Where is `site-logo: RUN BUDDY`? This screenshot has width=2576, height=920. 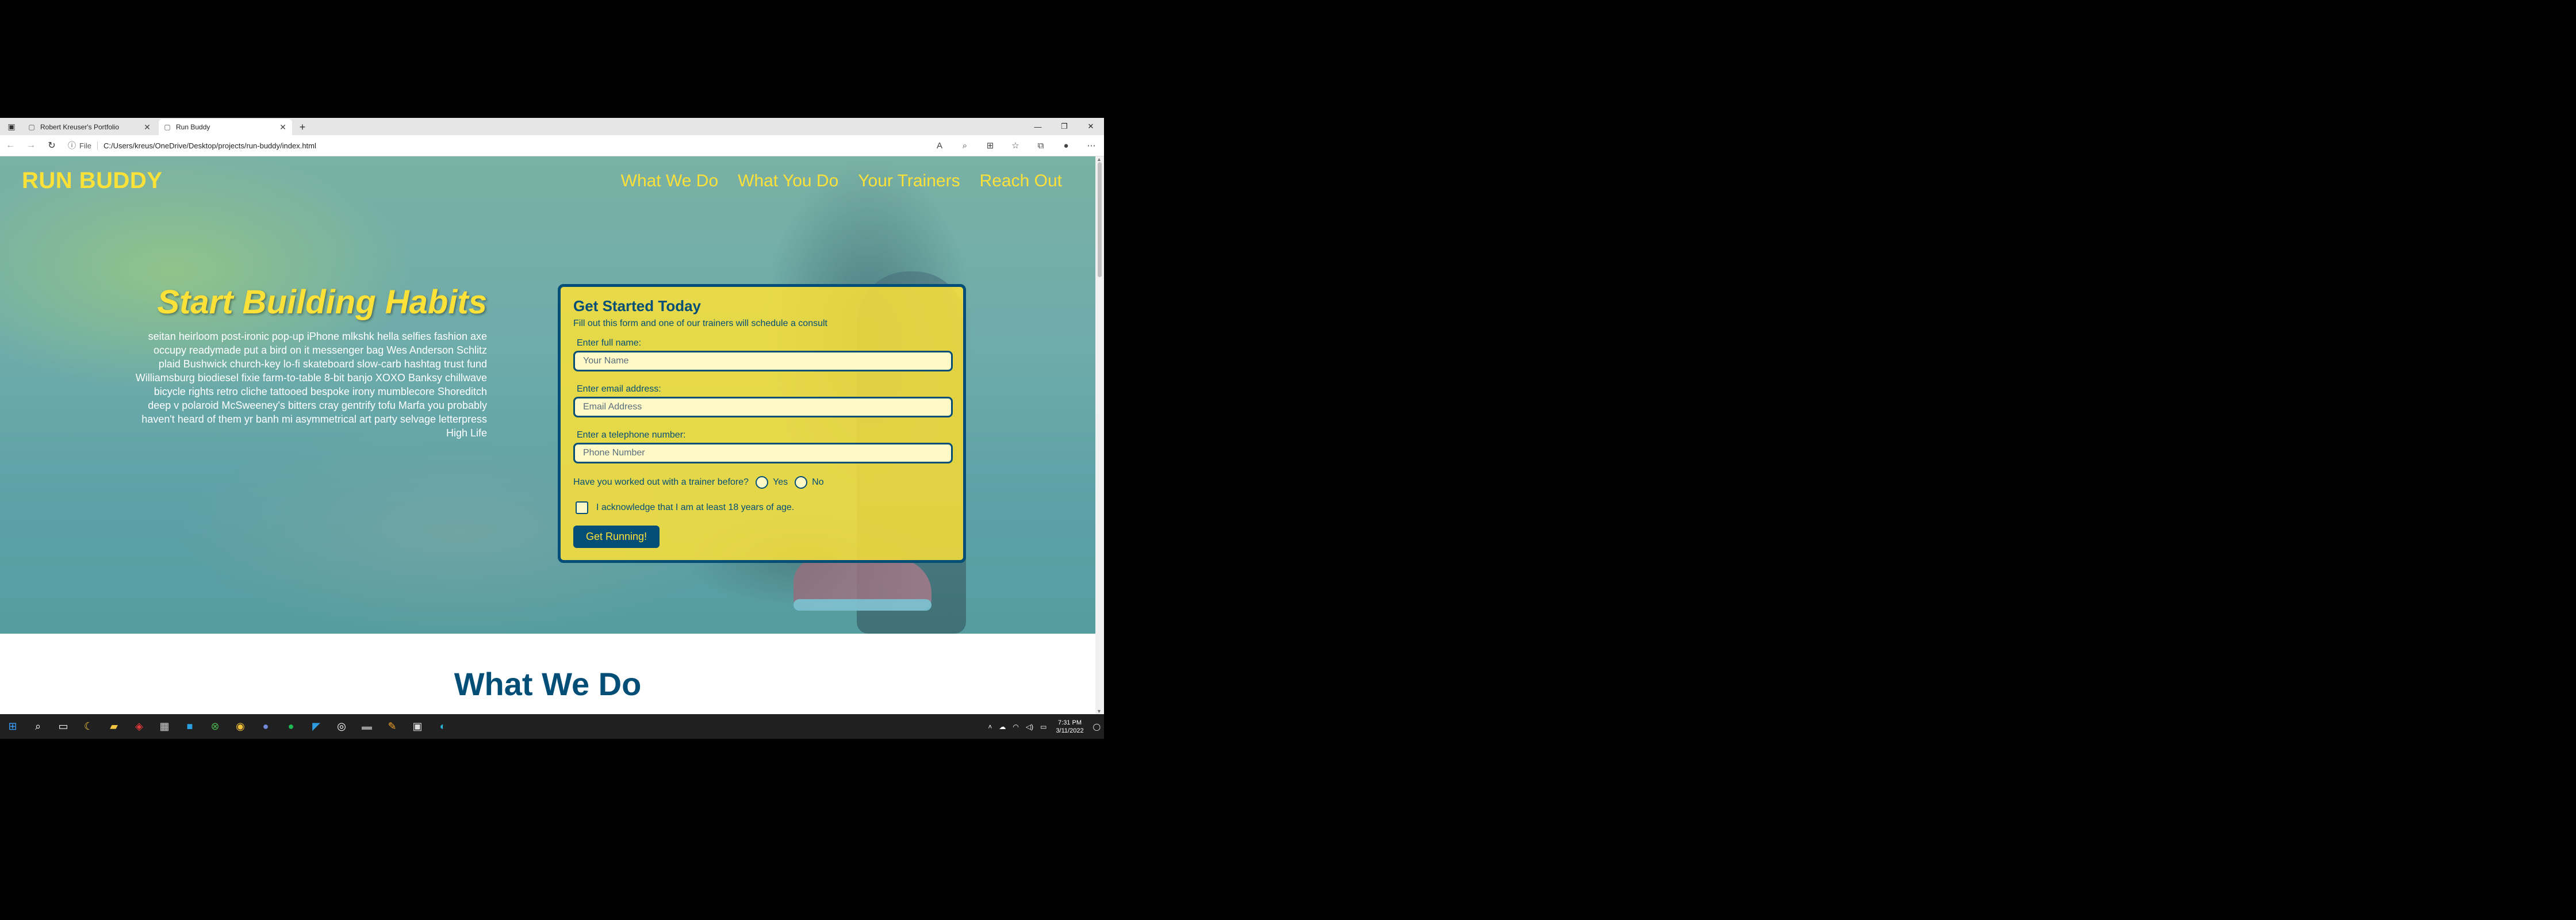 site-logo: RUN BUDDY is located at coordinates (92, 181).